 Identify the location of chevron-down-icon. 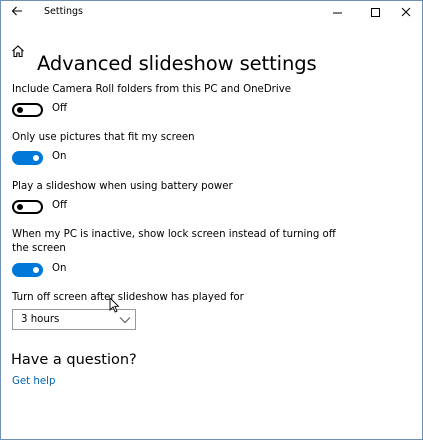
(125, 320).